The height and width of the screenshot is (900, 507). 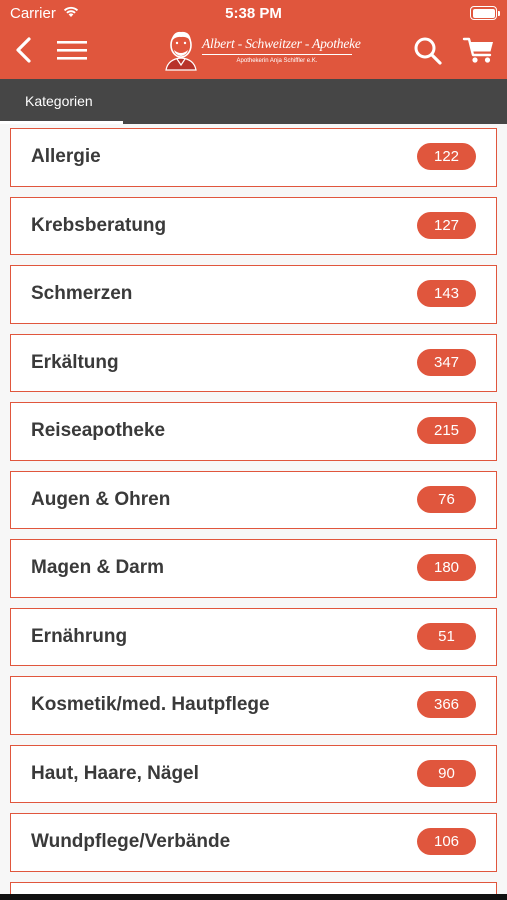 I want to click on menu-icon, so click(x=72, y=50).